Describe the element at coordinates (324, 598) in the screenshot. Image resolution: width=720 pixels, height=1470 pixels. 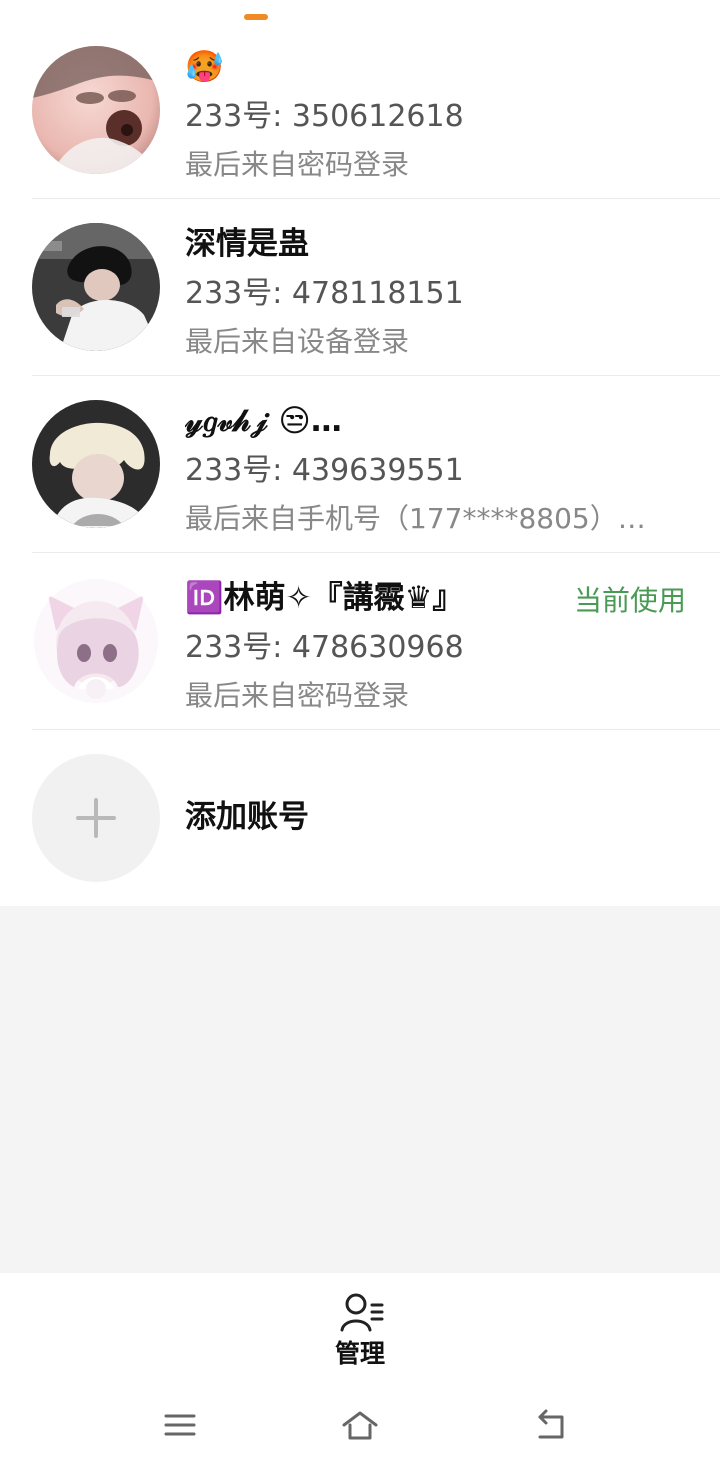
I see `account-name: 🆔林萌✧『講霺♛』` at that location.